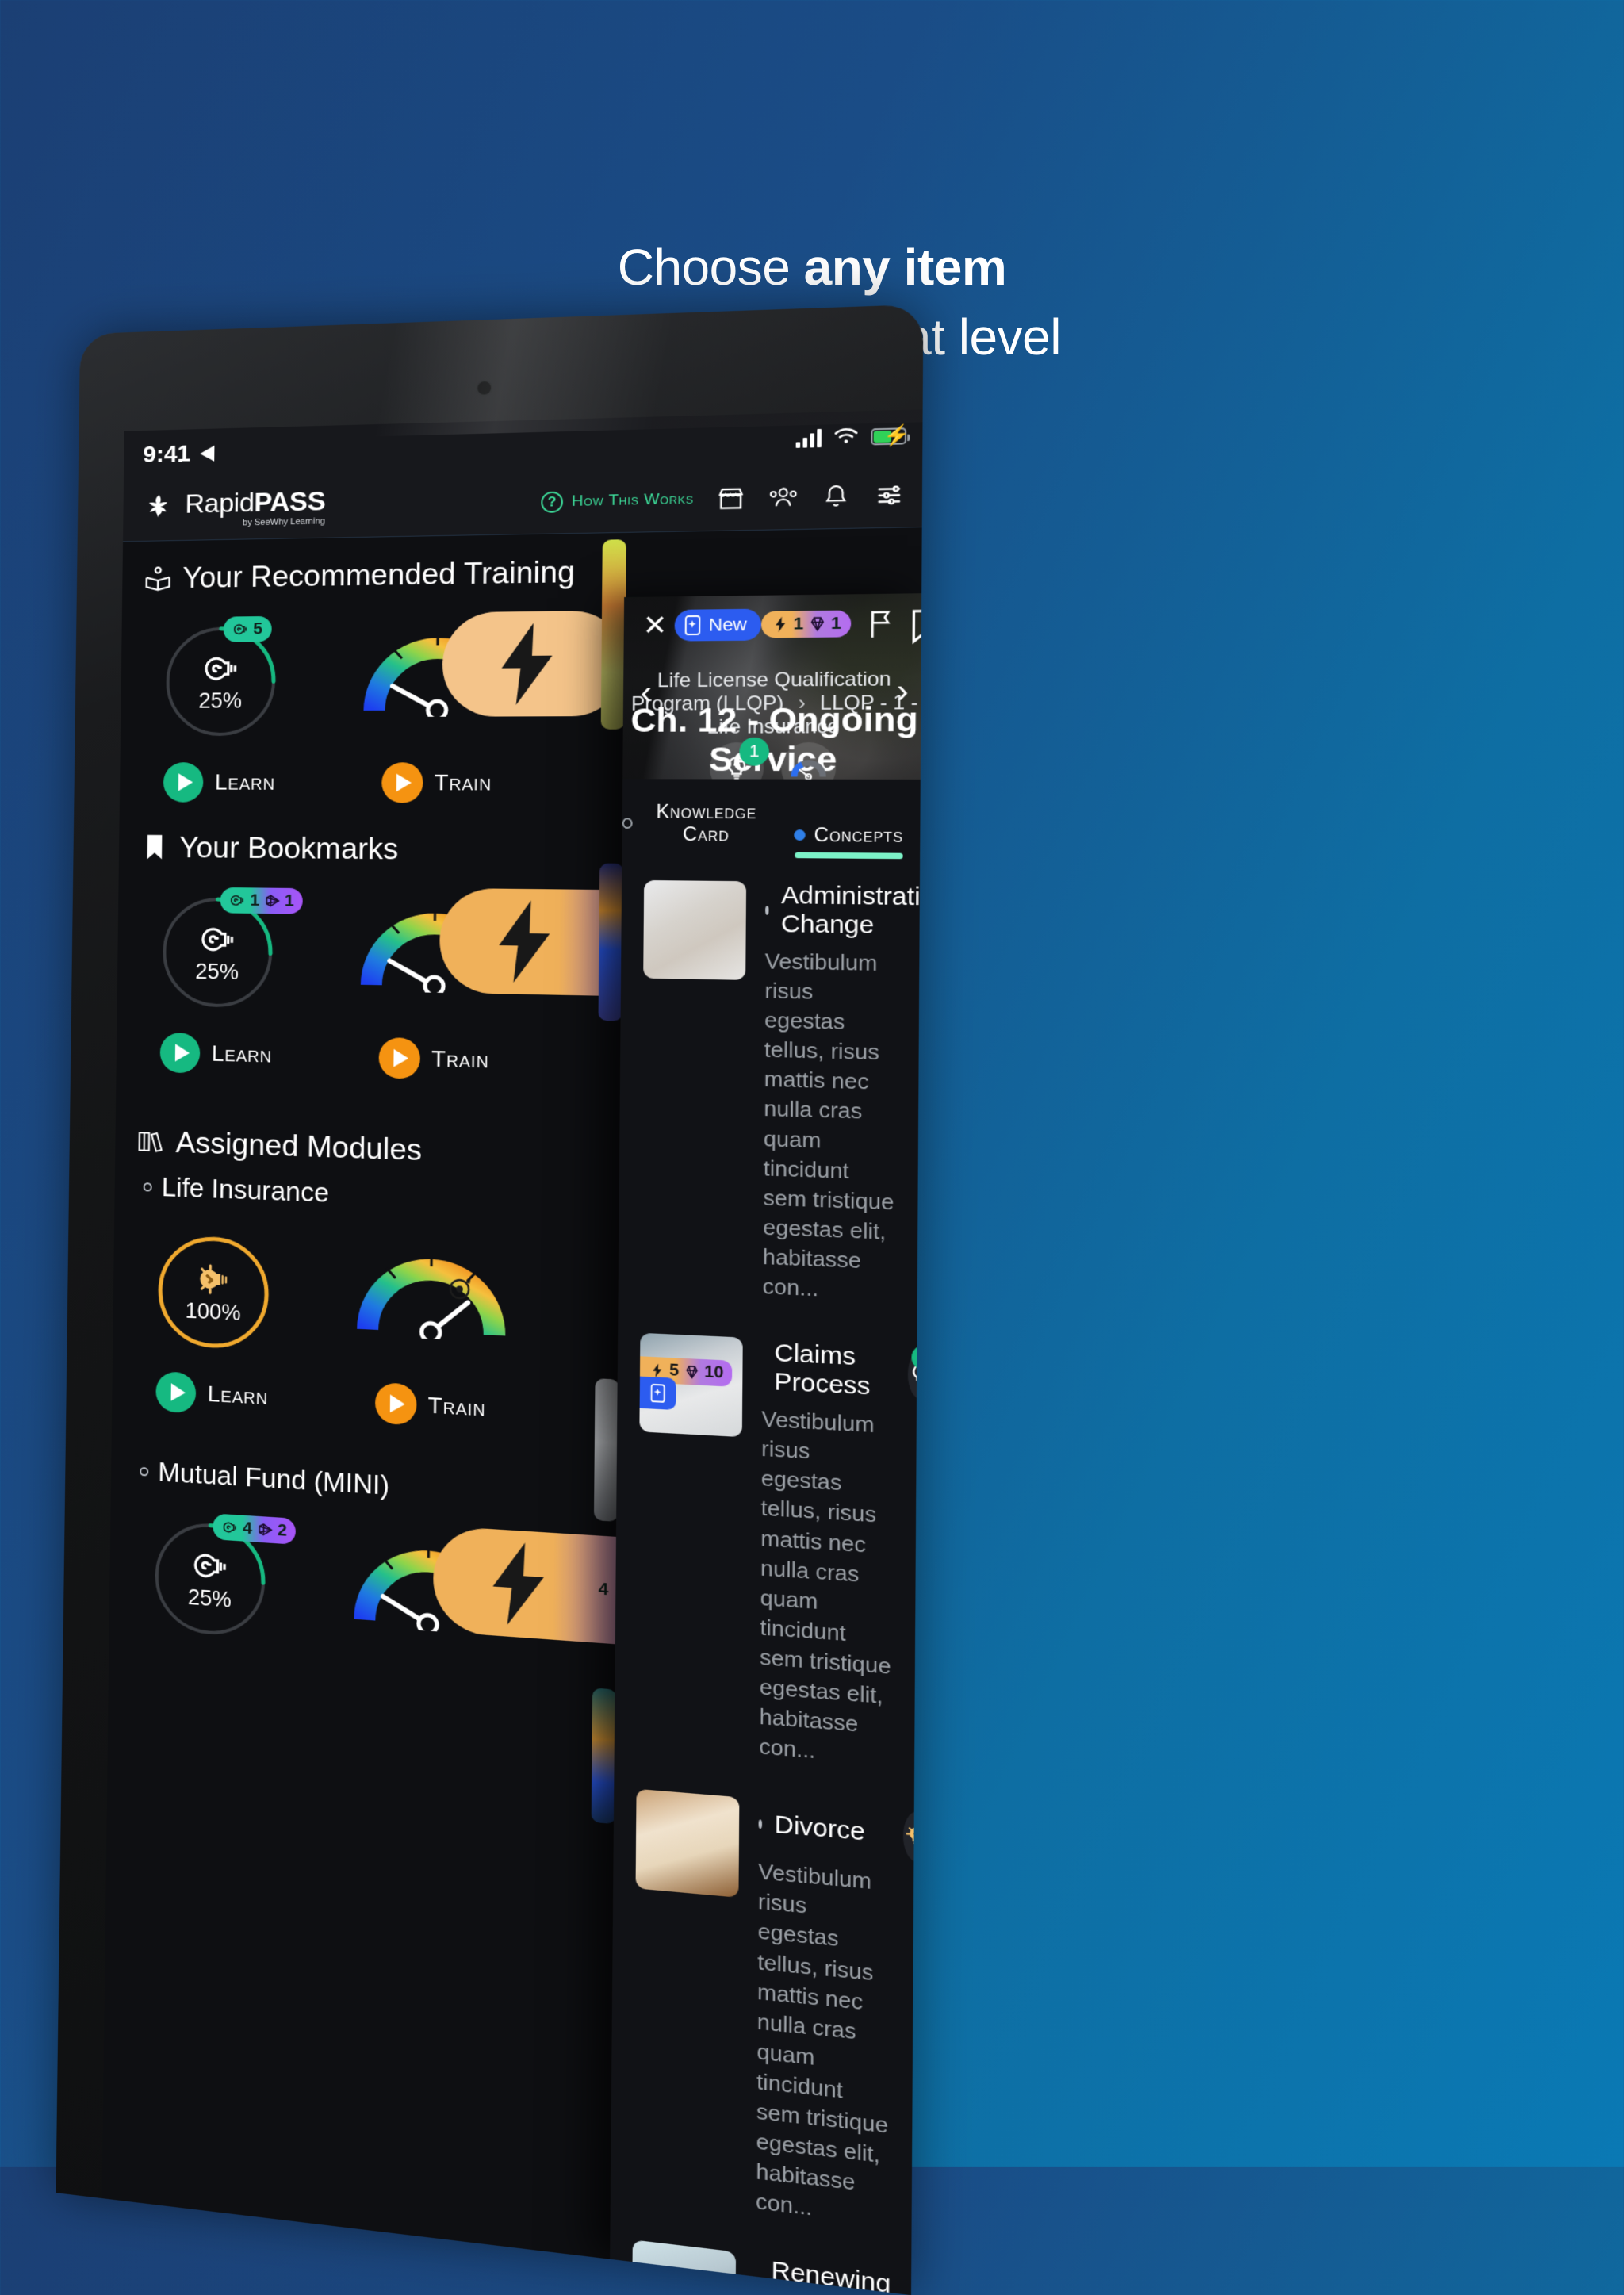  I want to click on item-title-row: Renewing A Policy, so click(823, 2275).